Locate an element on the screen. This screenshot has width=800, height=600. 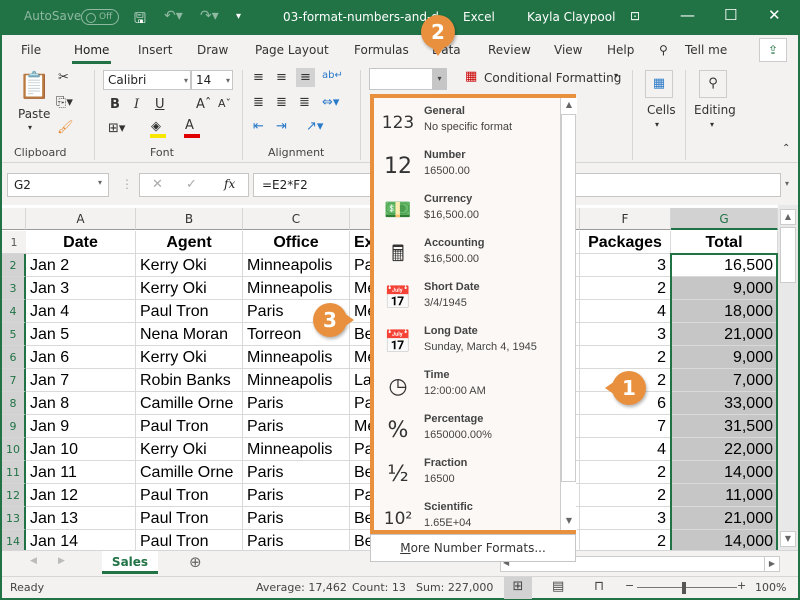
search-icon: ⚲ is located at coordinates (663, 50).